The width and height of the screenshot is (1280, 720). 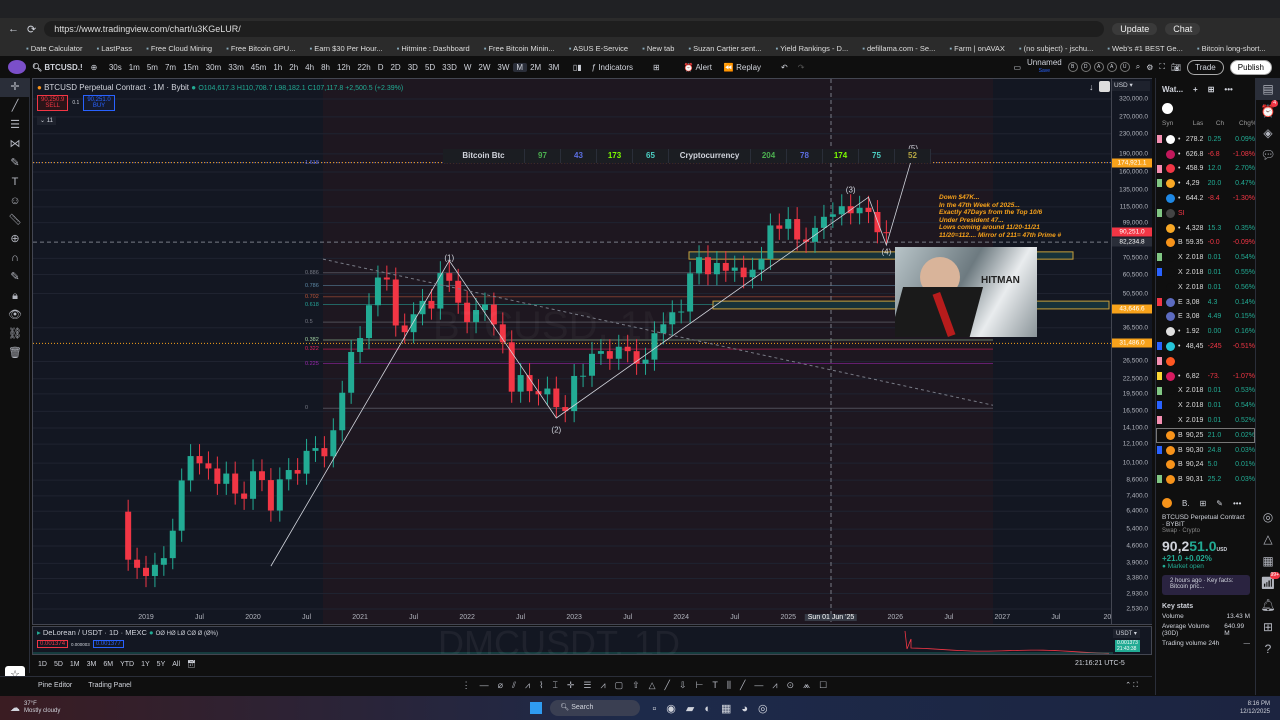 What do you see at coordinates (1104, 86) in the screenshot?
I see `auto-scale-icon` at bounding box center [1104, 86].